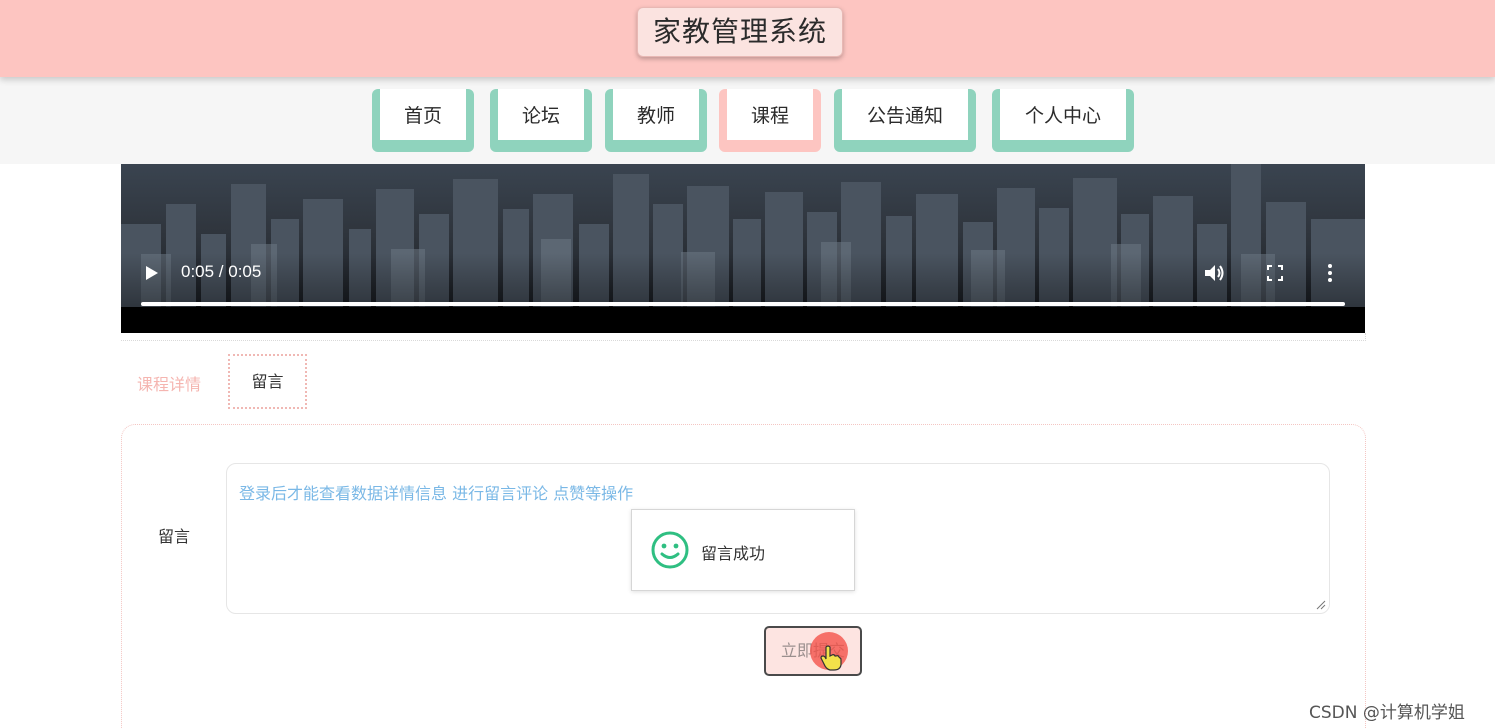 This screenshot has width=1495, height=728. Describe the element at coordinates (1063, 114) in the screenshot. I see `nav-label: 个人中心` at that location.